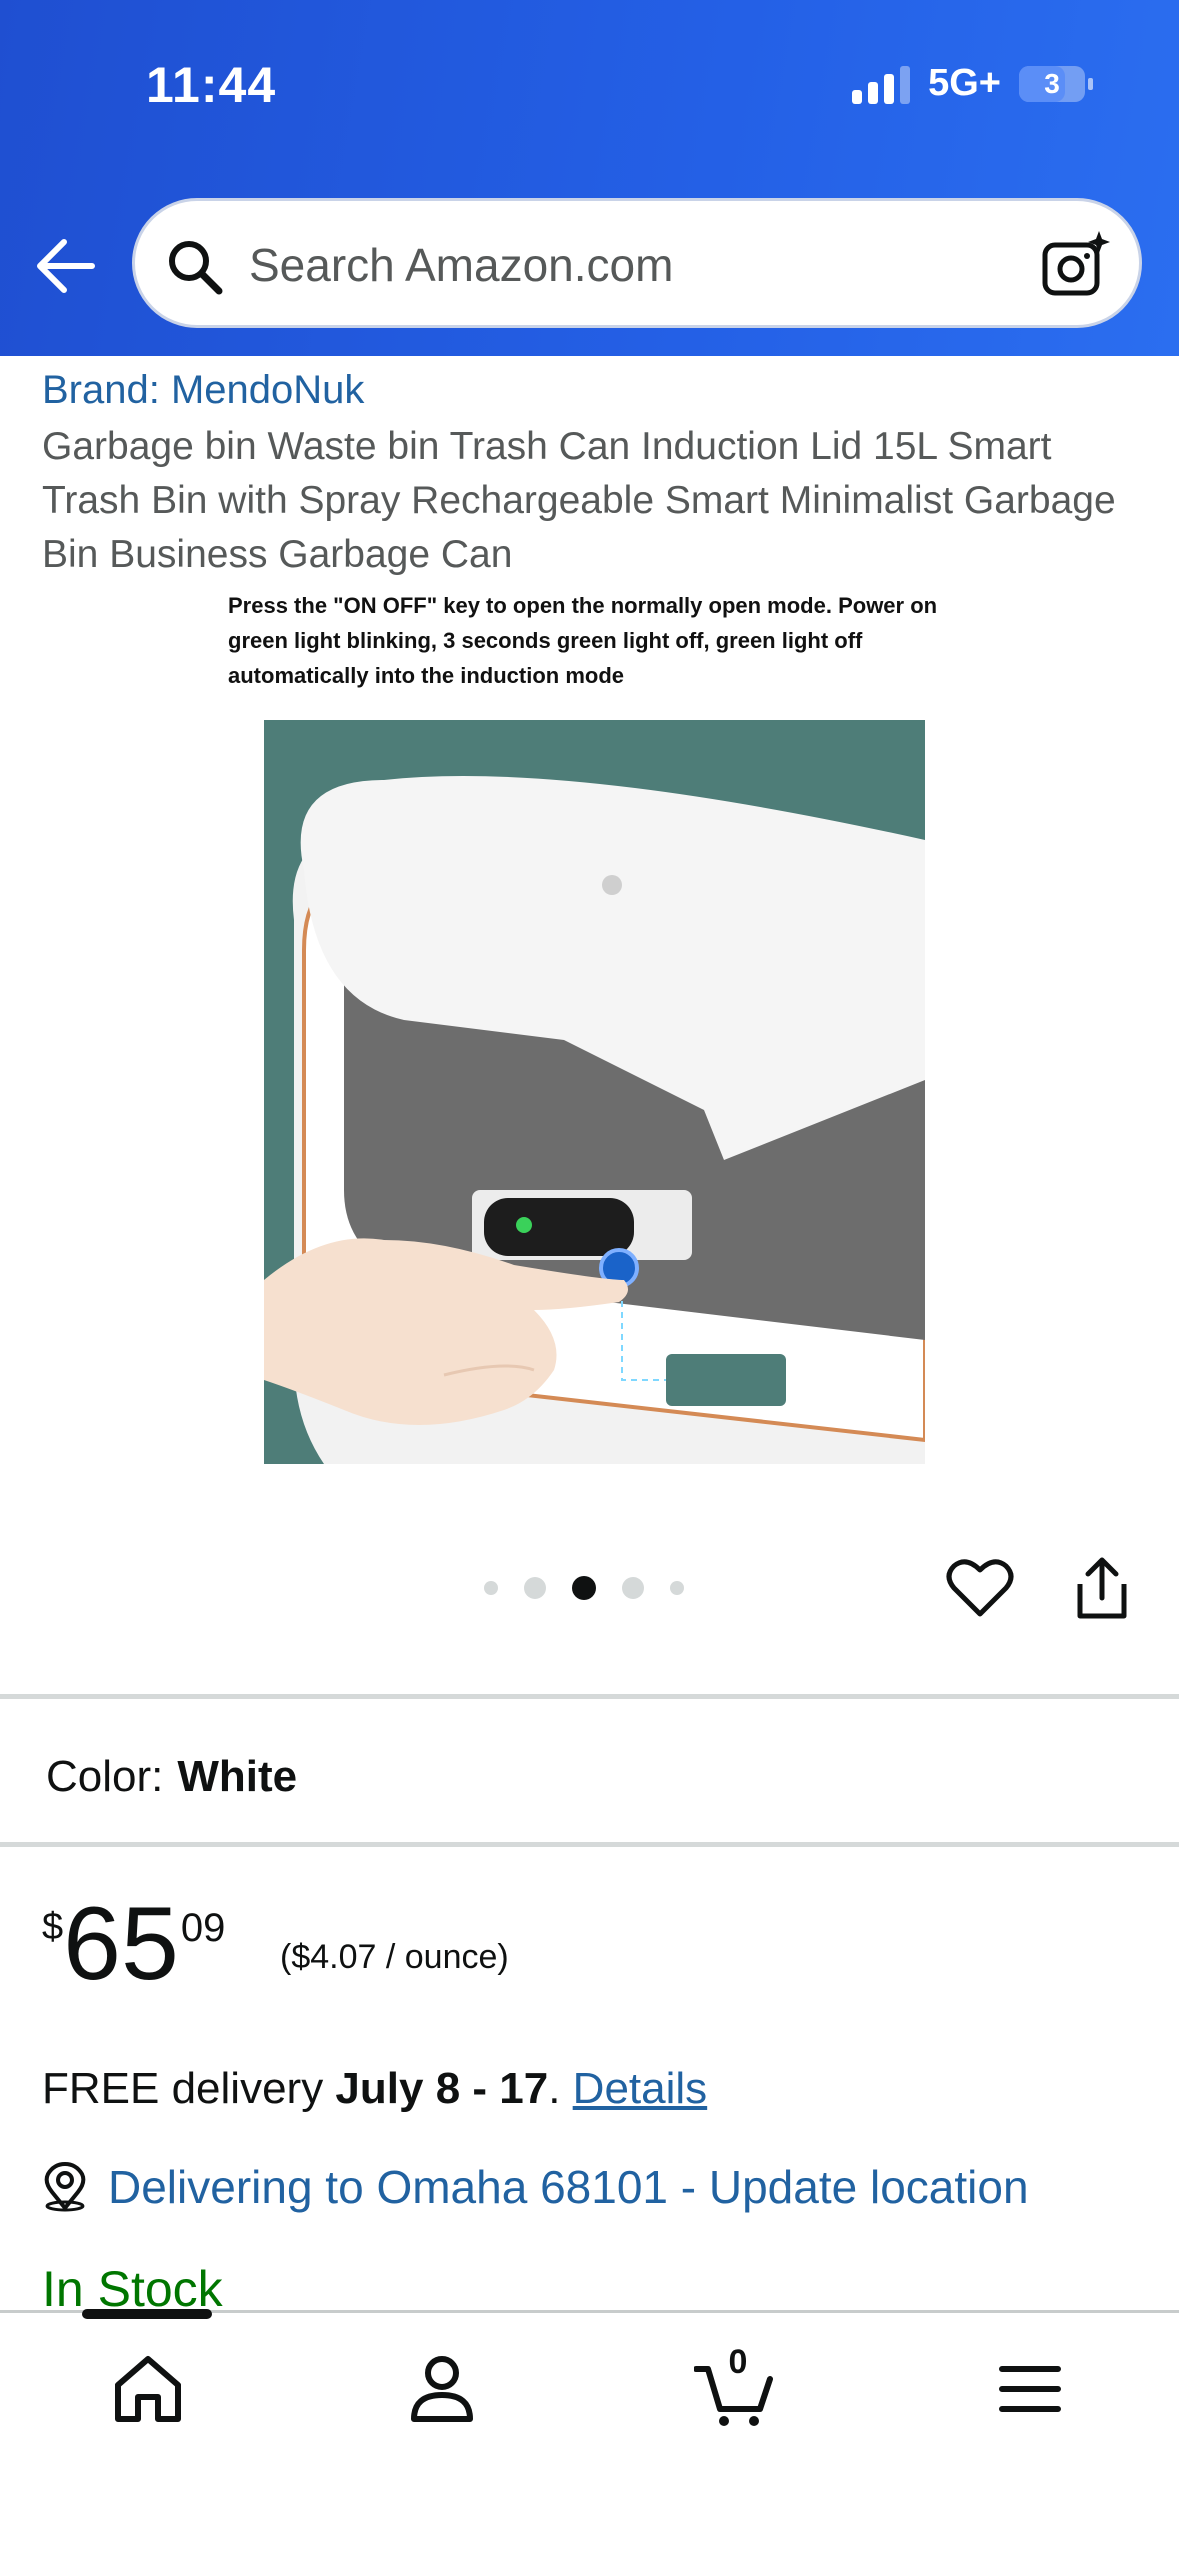 This screenshot has height=2556, width=1179. I want to click on status-indicators: 5G+ 3, so click(972, 83).